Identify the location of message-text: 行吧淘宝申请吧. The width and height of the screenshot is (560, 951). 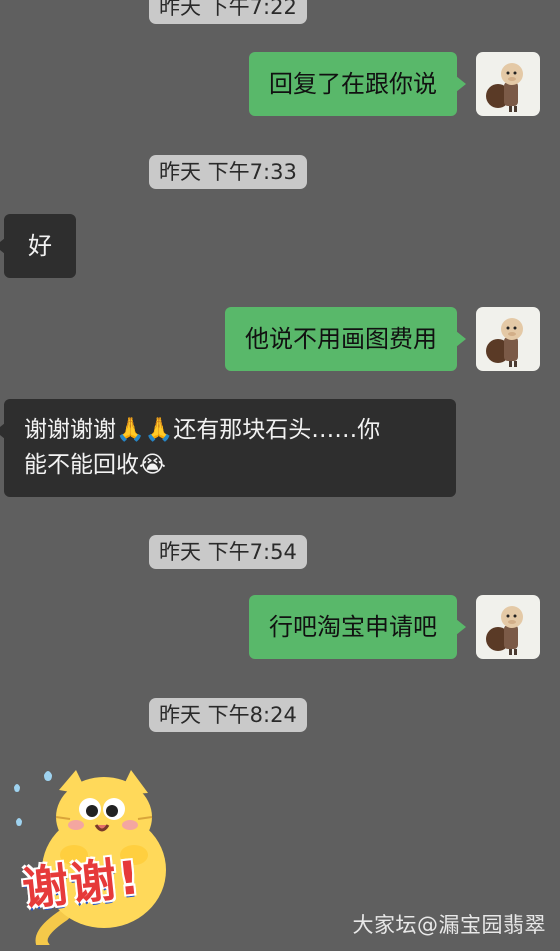
(353, 627).